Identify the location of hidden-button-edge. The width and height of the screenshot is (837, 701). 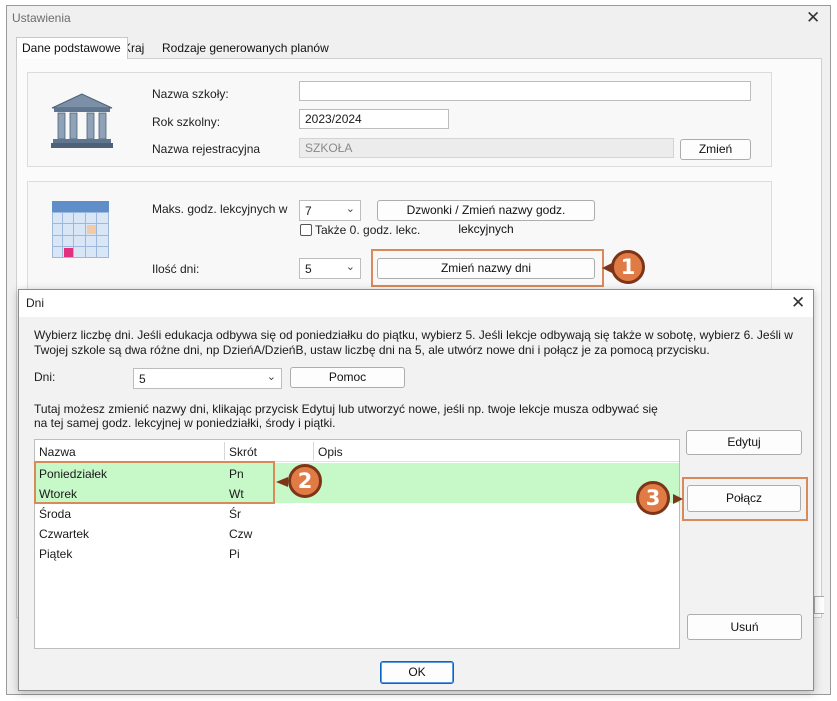
(819, 605).